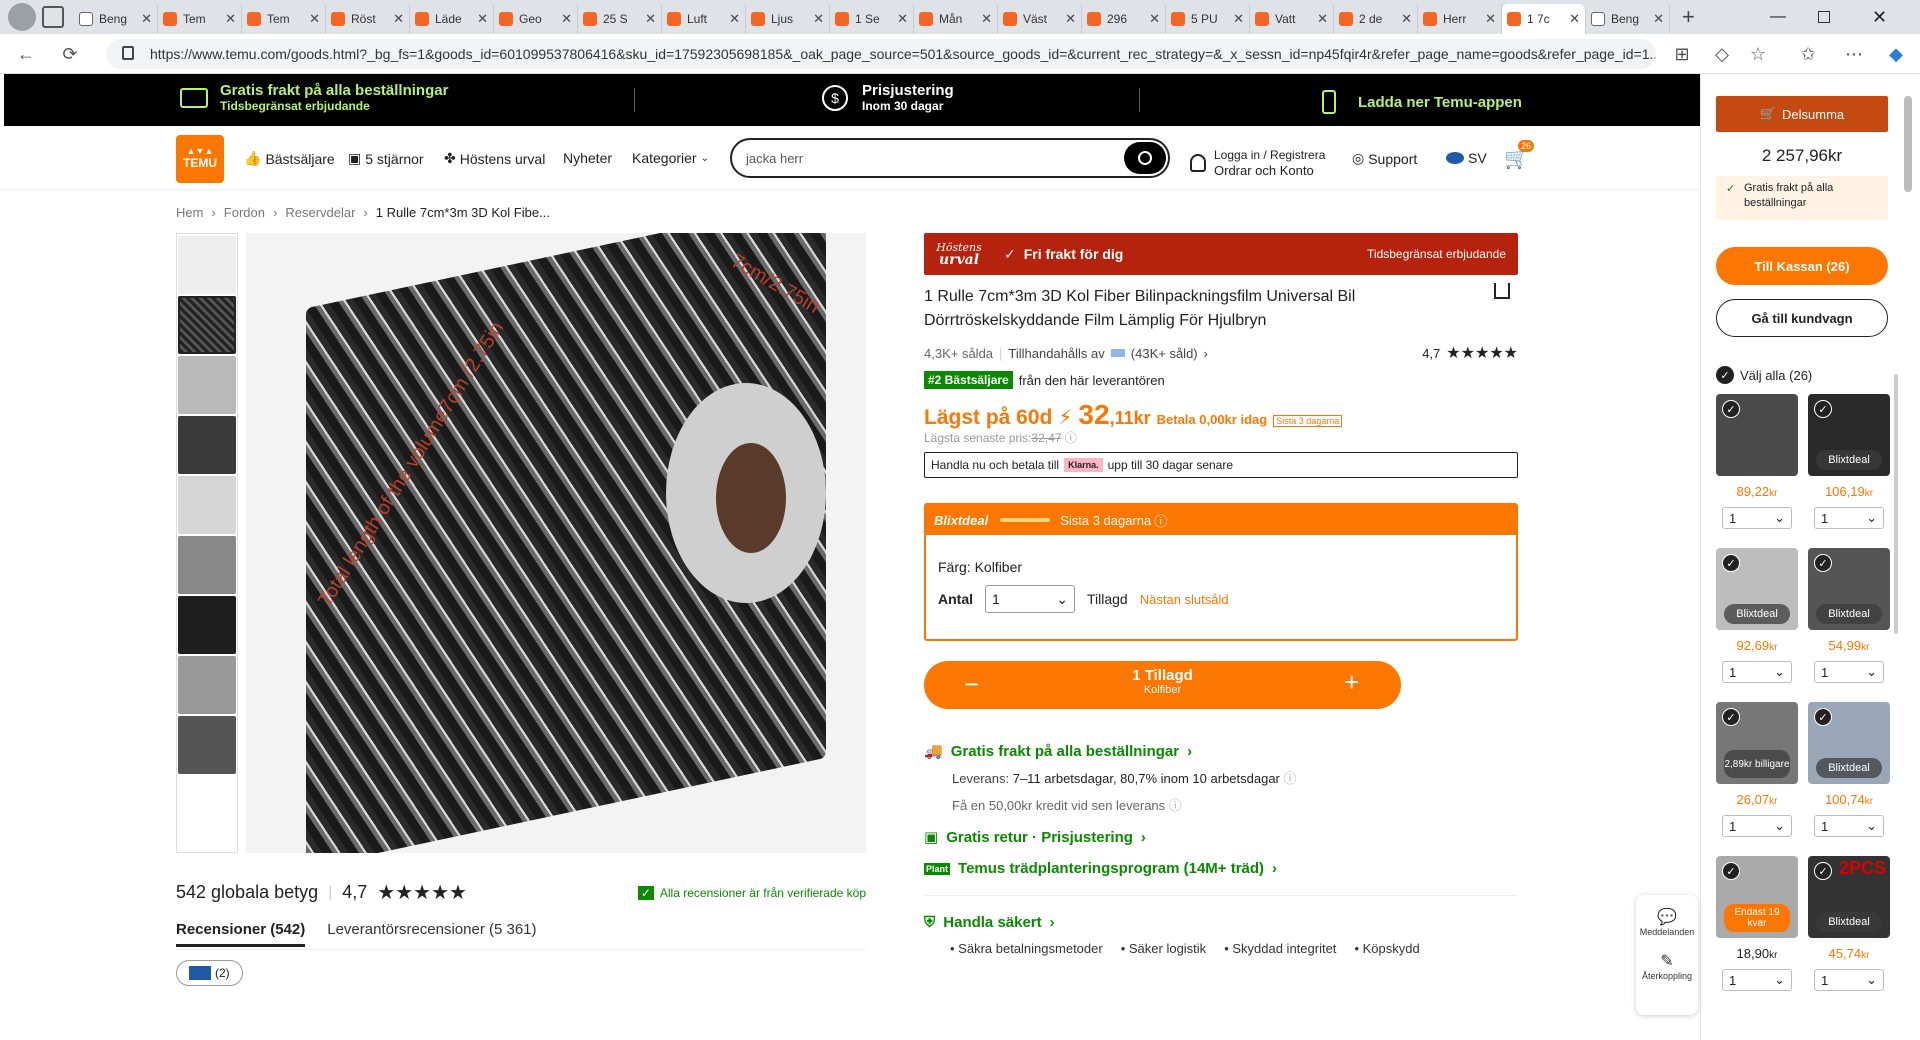  What do you see at coordinates (1162, 685) in the screenshot?
I see `add-to-cart-button: − 1 Tillagd Kolfiber +` at bounding box center [1162, 685].